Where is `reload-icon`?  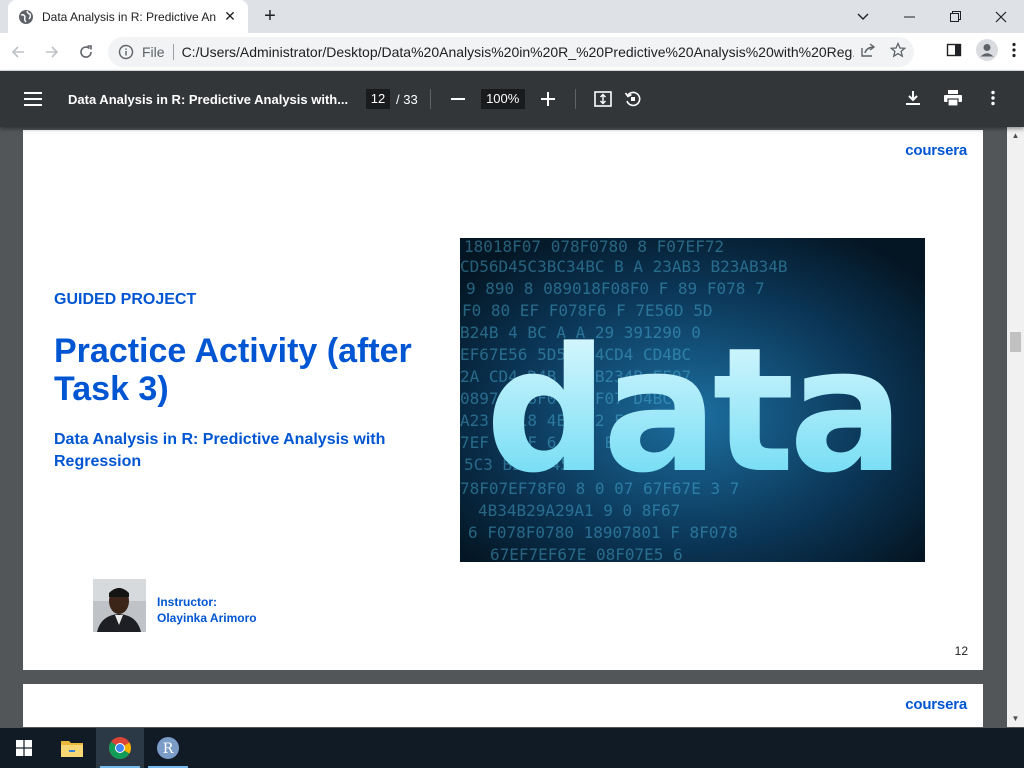 reload-icon is located at coordinates (86, 52).